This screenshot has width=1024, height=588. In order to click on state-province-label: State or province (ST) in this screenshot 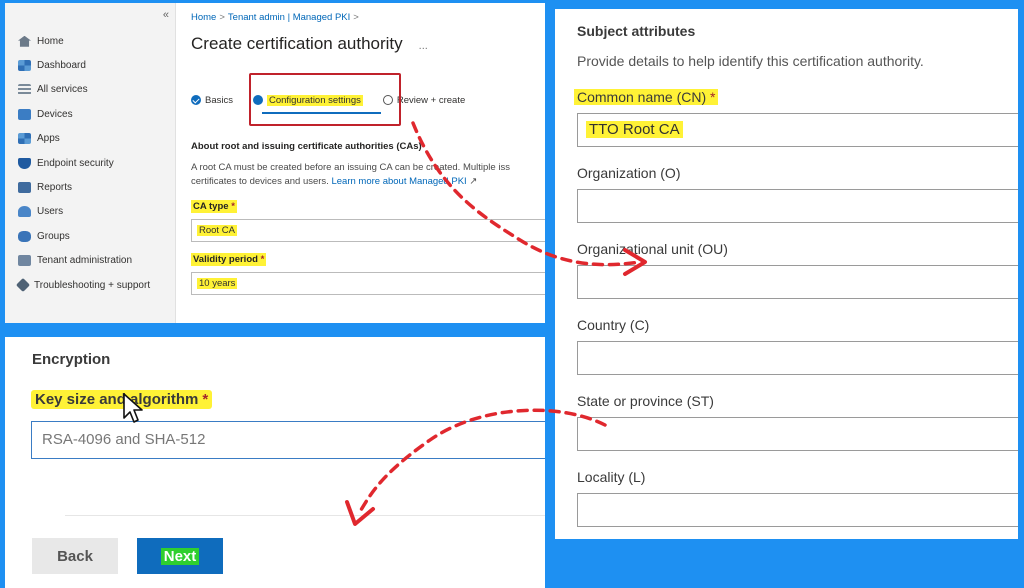, I will do `click(645, 401)`.